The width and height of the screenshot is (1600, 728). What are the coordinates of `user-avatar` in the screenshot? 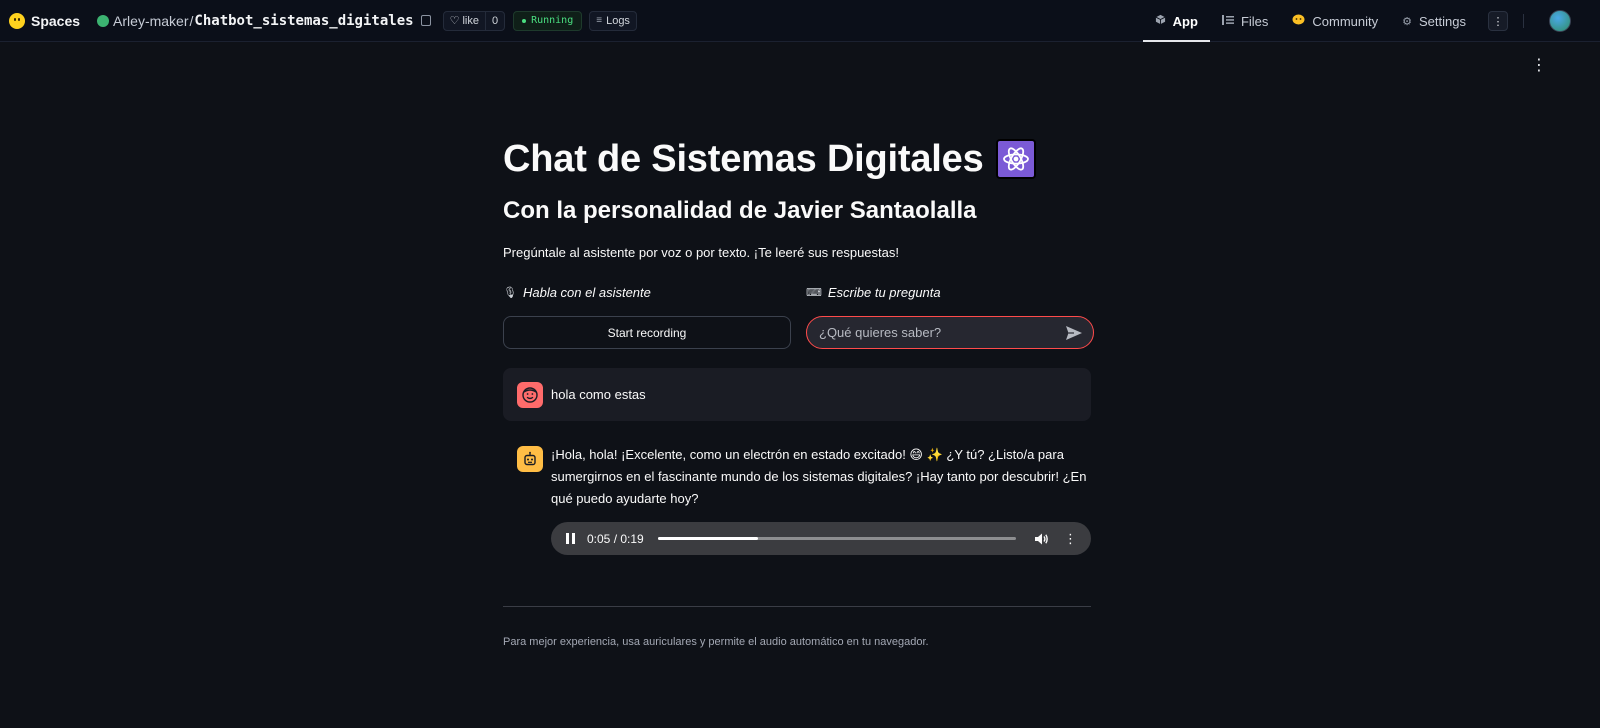 It's located at (1560, 21).